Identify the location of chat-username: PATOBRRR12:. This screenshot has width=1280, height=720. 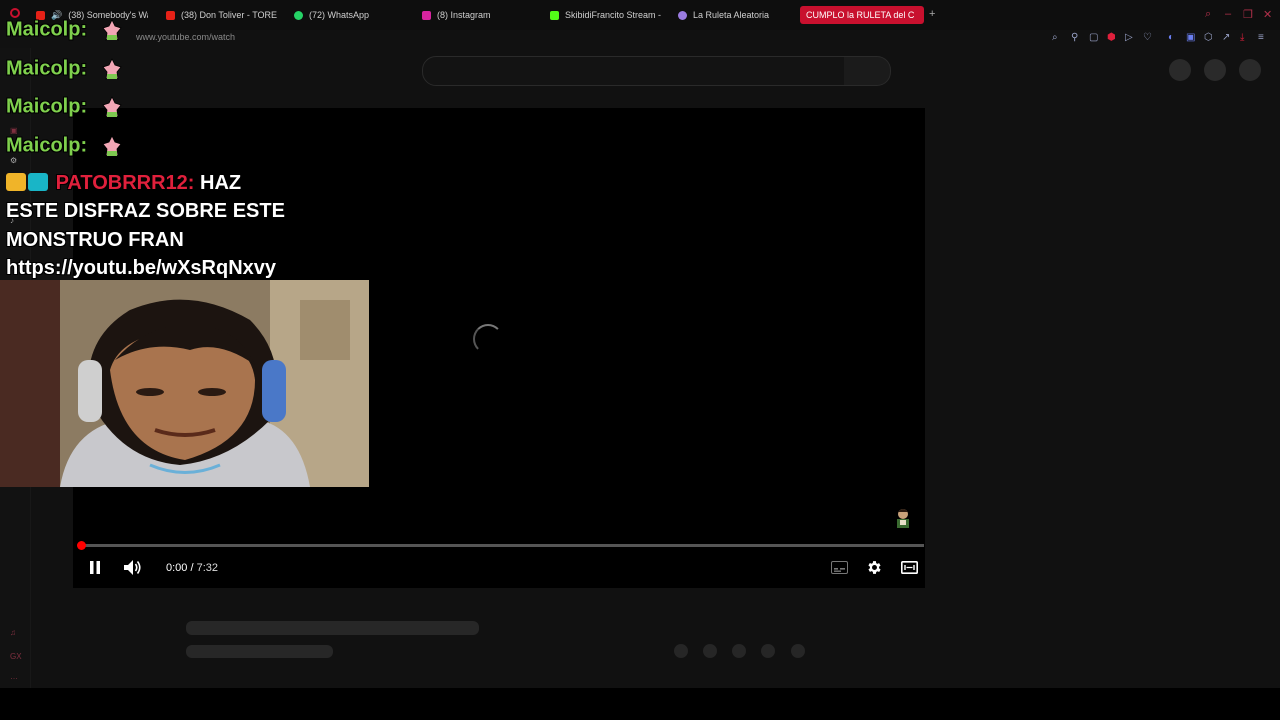
(125, 183).